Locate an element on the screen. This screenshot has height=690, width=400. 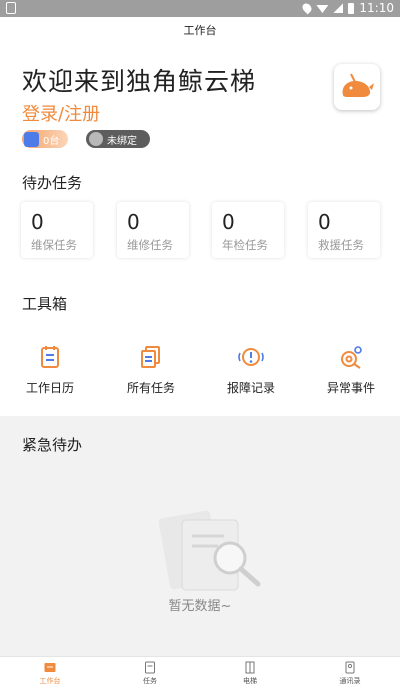
tool-label: 所有任务 is located at coordinates (150, 388).